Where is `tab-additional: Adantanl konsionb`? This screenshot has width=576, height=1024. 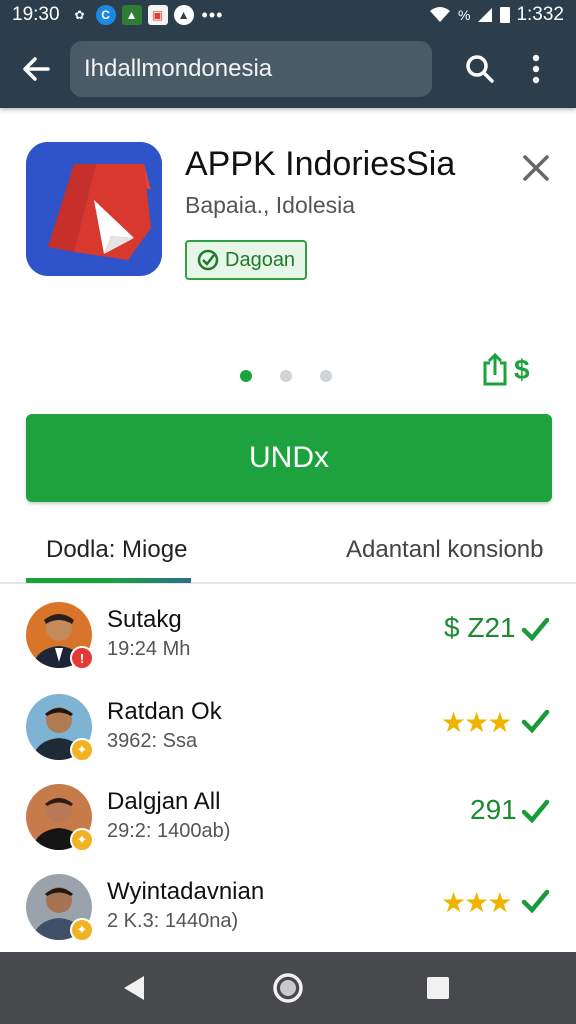 tab-additional: Adantanl konsionb is located at coordinates (444, 550).